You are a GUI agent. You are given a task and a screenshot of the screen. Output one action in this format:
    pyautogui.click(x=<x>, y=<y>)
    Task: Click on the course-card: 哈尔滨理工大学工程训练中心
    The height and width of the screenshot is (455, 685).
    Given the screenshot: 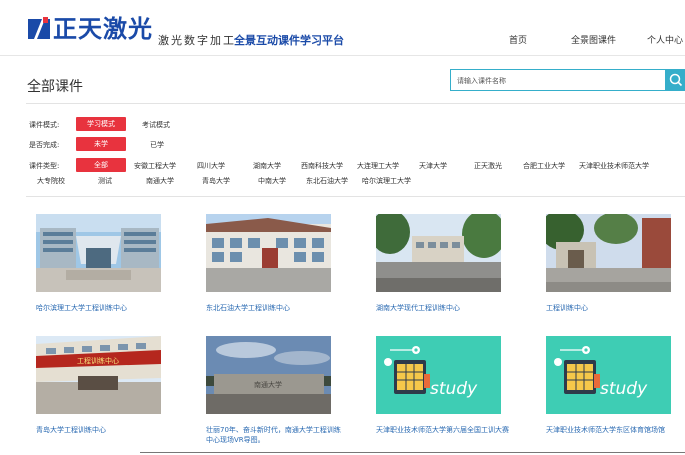 What is the action you would take?
    pyautogui.click(x=98, y=263)
    